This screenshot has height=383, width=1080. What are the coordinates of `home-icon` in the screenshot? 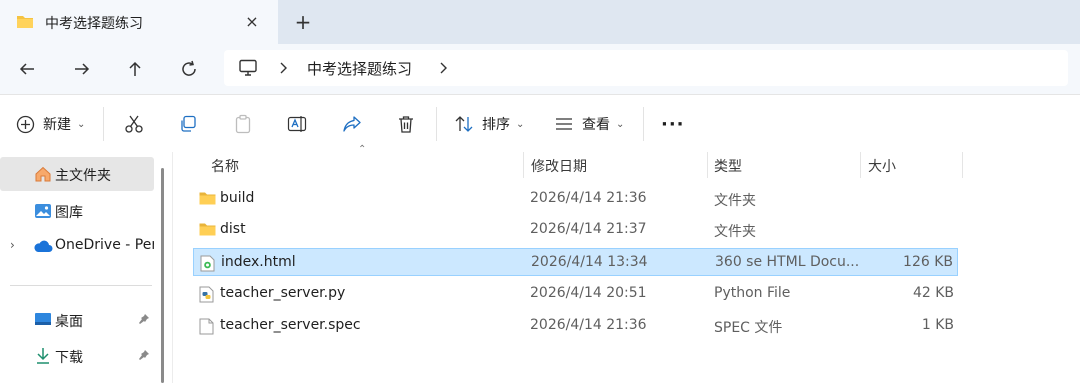 It's located at (43, 174).